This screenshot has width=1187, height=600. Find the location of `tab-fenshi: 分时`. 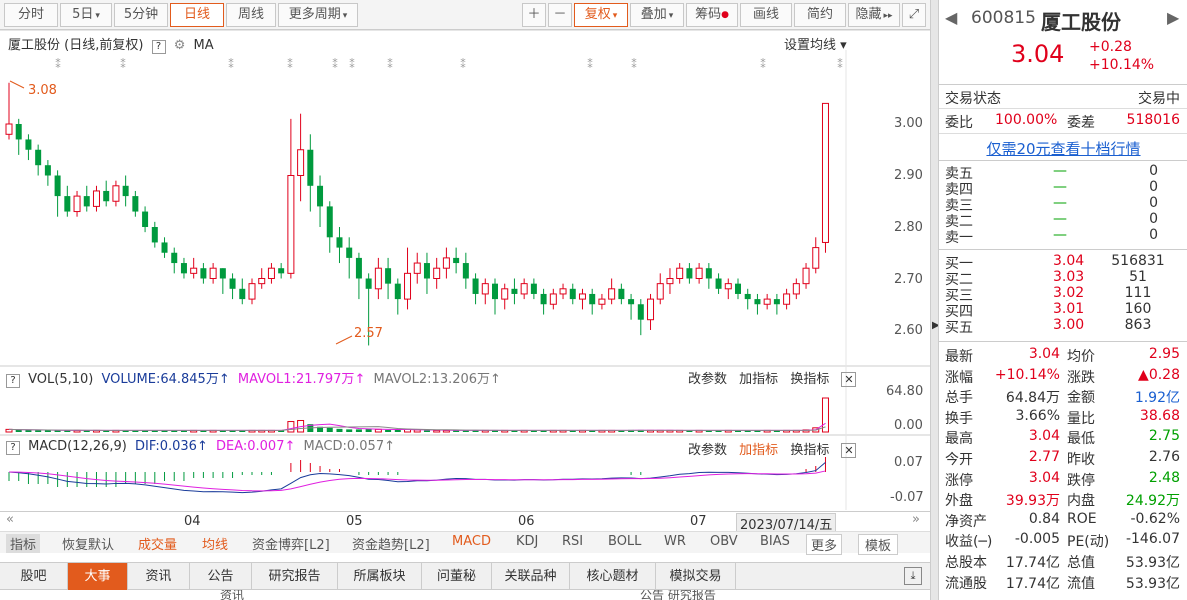

tab-fenshi: 分时 is located at coordinates (31, 15).